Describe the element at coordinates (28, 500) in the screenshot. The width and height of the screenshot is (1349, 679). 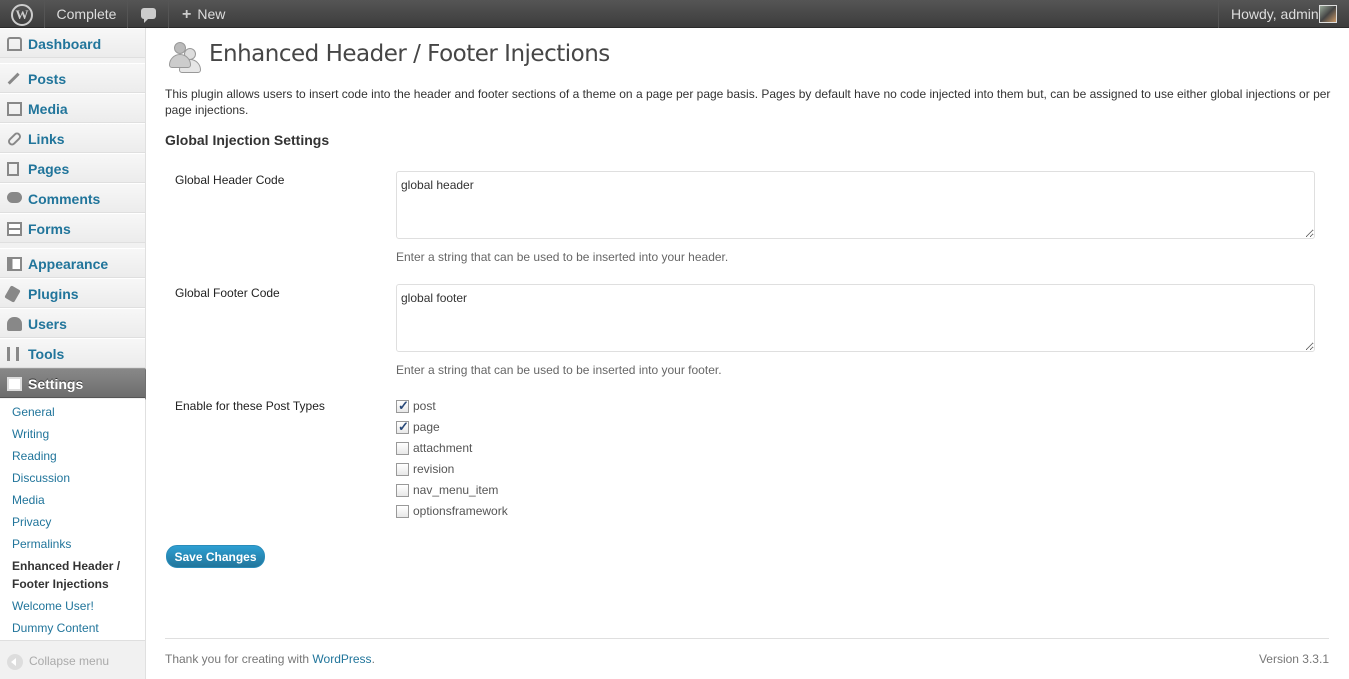
I see `submenu-item-media: Media` at that location.